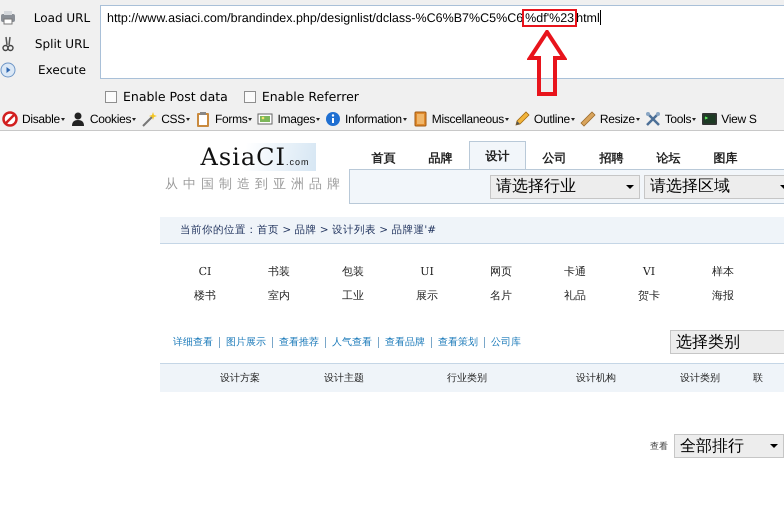 This screenshot has width=784, height=532. What do you see at coordinates (460, 119) in the screenshot?
I see `toolbar-menu-button: Miscellaneous` at bounding box center [460, 119].